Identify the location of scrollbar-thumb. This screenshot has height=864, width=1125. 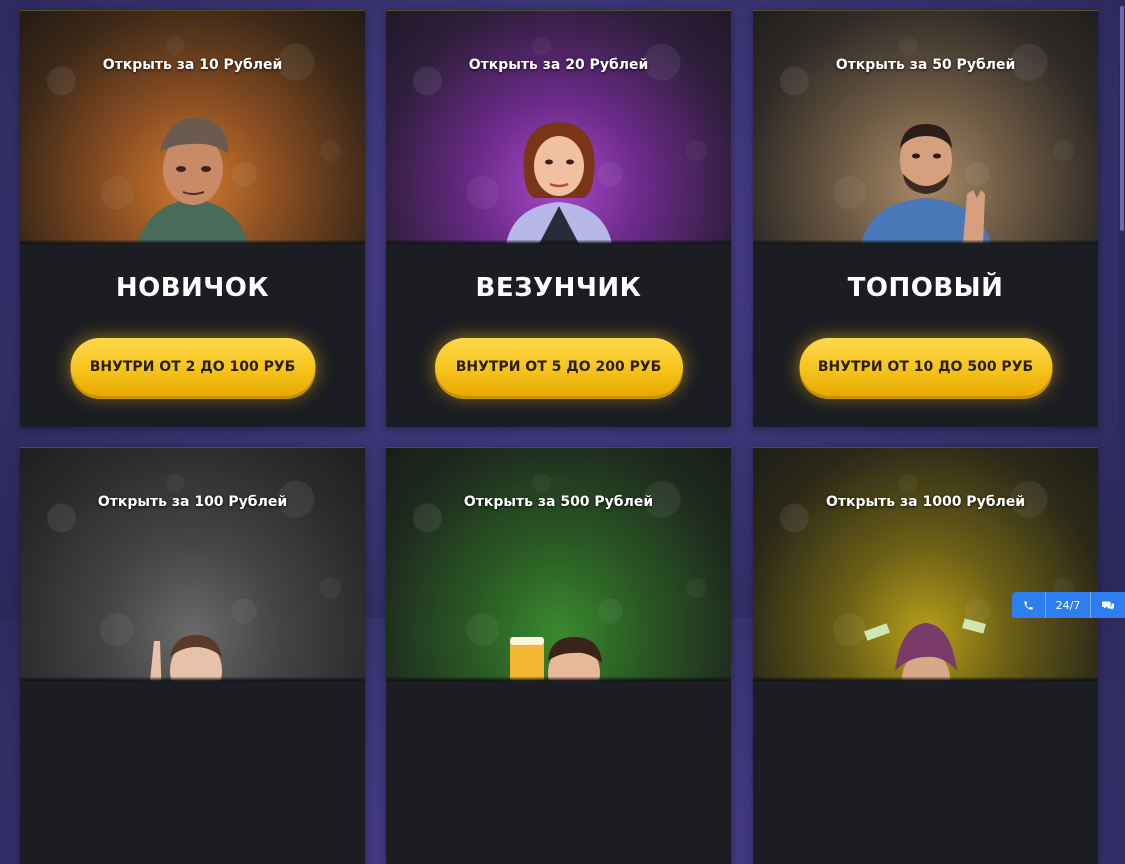
(1122, 118).